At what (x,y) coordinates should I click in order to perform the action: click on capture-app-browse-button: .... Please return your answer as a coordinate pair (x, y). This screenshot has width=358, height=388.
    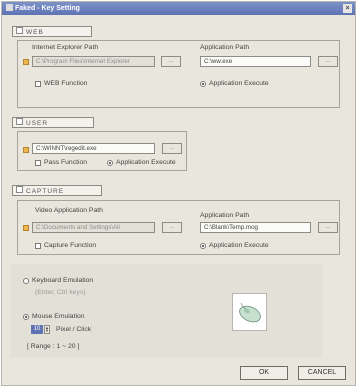
    Looking at the image, I should click on (328, 227).